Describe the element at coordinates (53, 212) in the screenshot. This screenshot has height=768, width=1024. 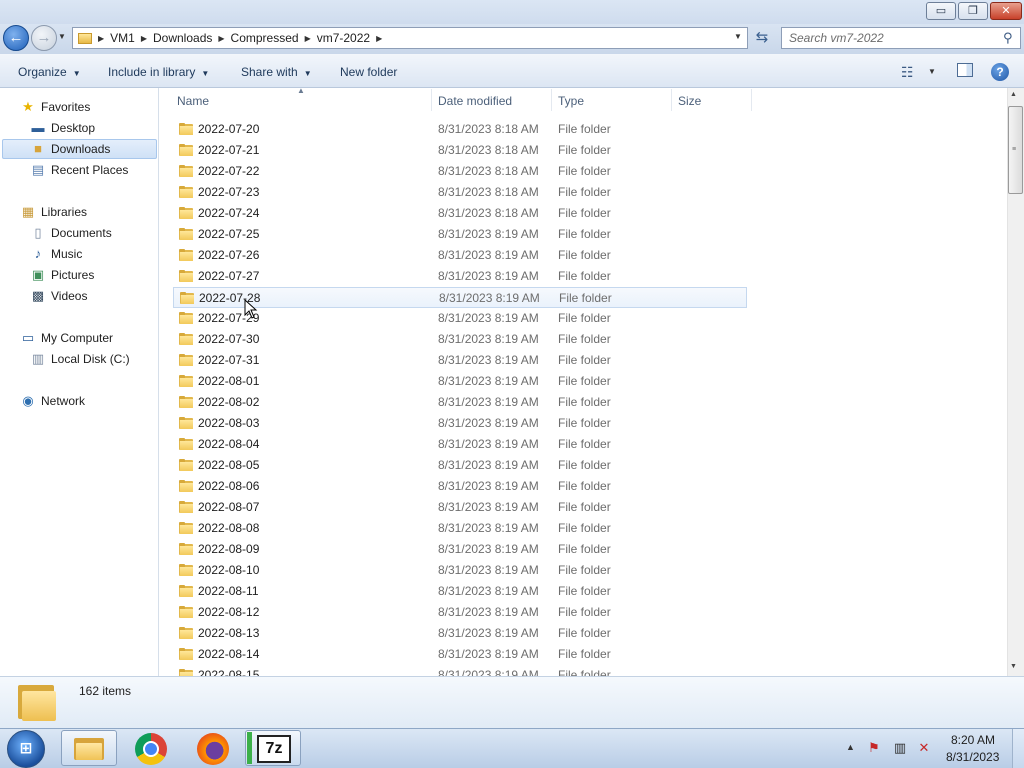
I see `nav-libraries: ▦ Libraries` at that location.